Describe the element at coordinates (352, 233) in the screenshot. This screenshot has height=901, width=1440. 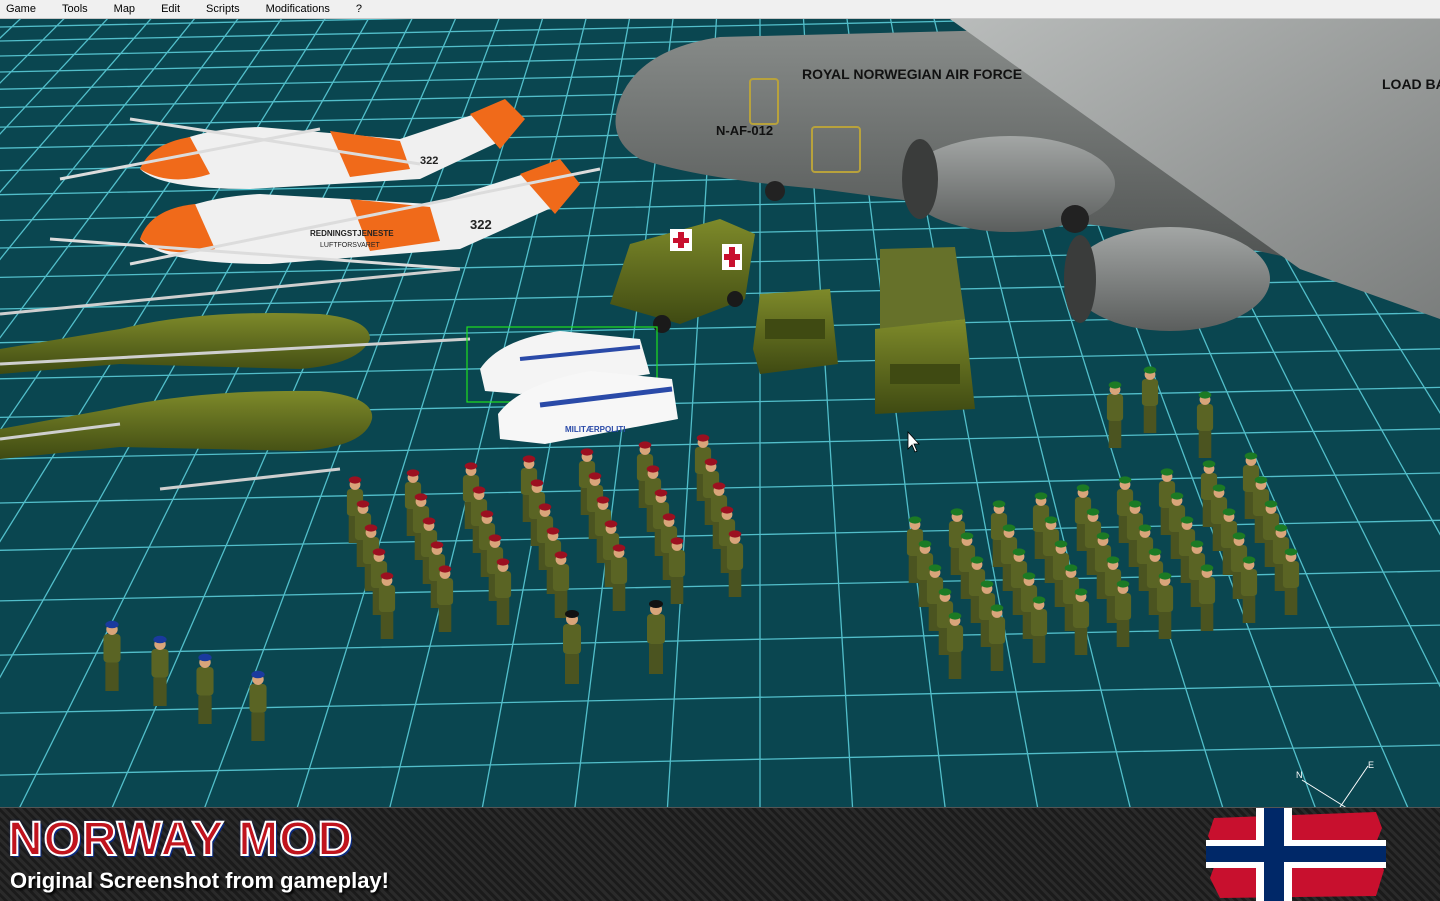
I see `helicopter-label: REDNINGSTJENESTE` at that location.